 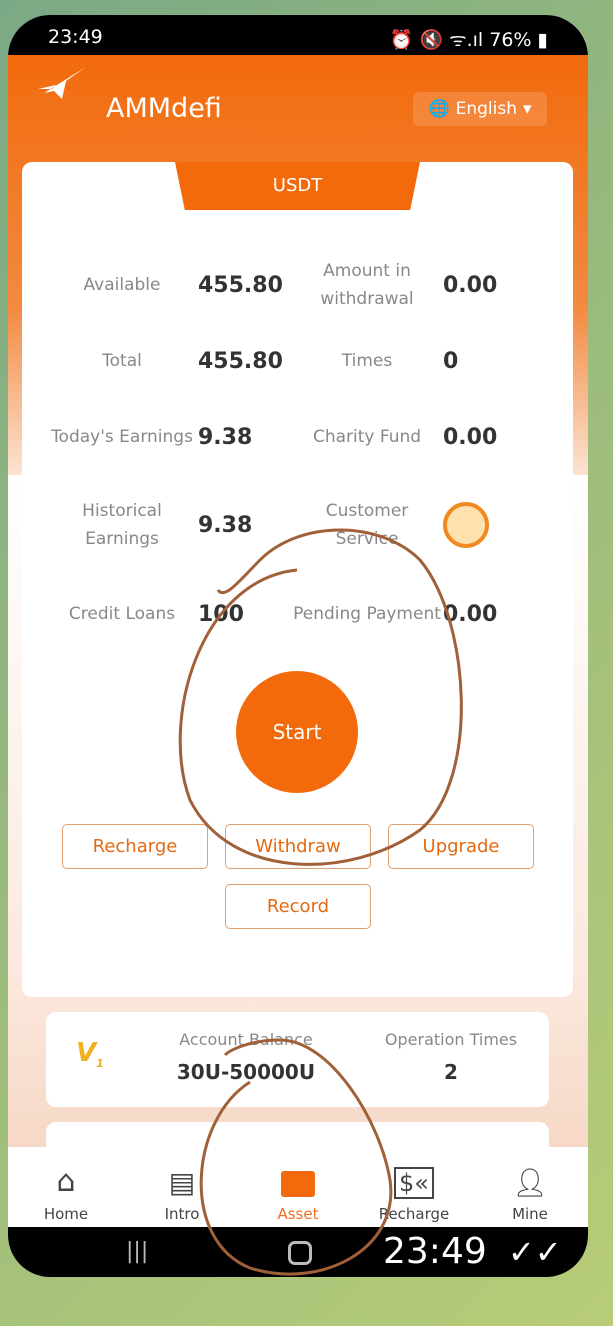 What do you see at coordinates (451, 361) in the screenshot?
I see `stat-value: 0` at bounding box center [451, 361].